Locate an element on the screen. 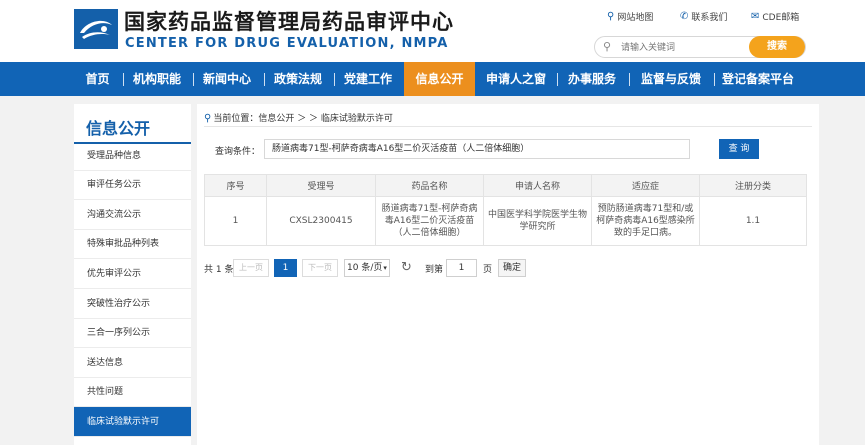 The width and height of the screenshot is (865, 445). breadcrumb: ⚲ 当前位置：信息公开 ＞ ＞ 临床试验默示许可 is located at coordinates (298, 118).